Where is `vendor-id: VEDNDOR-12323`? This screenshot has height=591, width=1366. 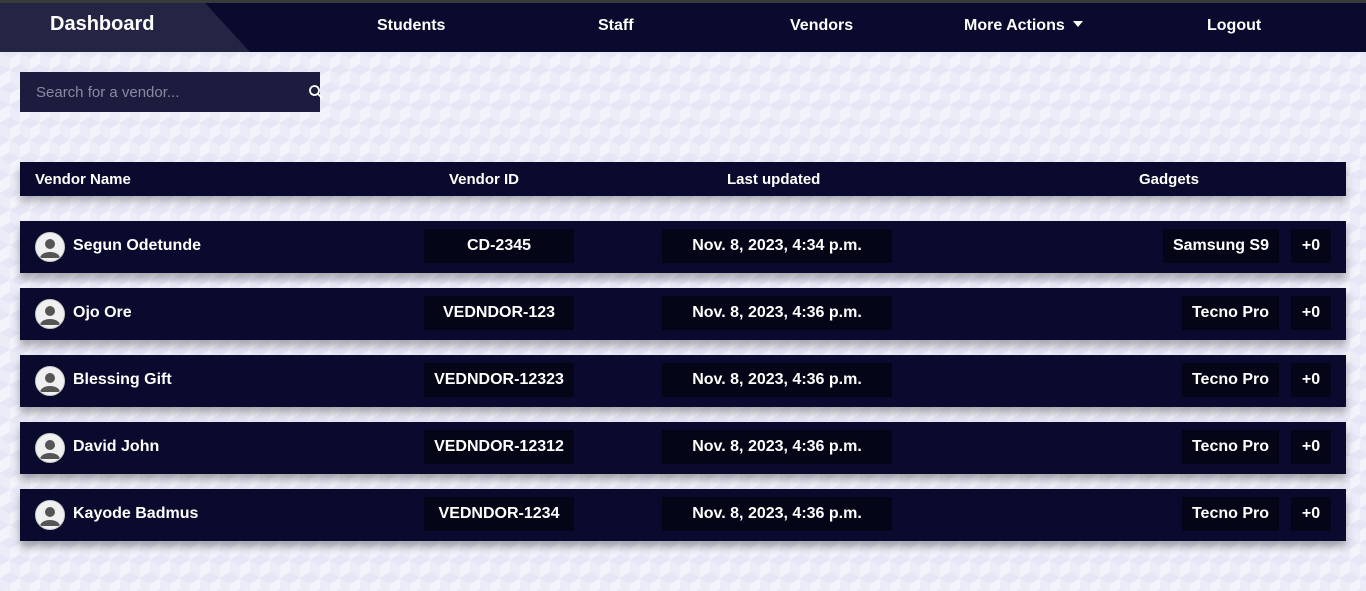 vendor-id: VEDNDOR-12323 is located at coordinates (499, 380).